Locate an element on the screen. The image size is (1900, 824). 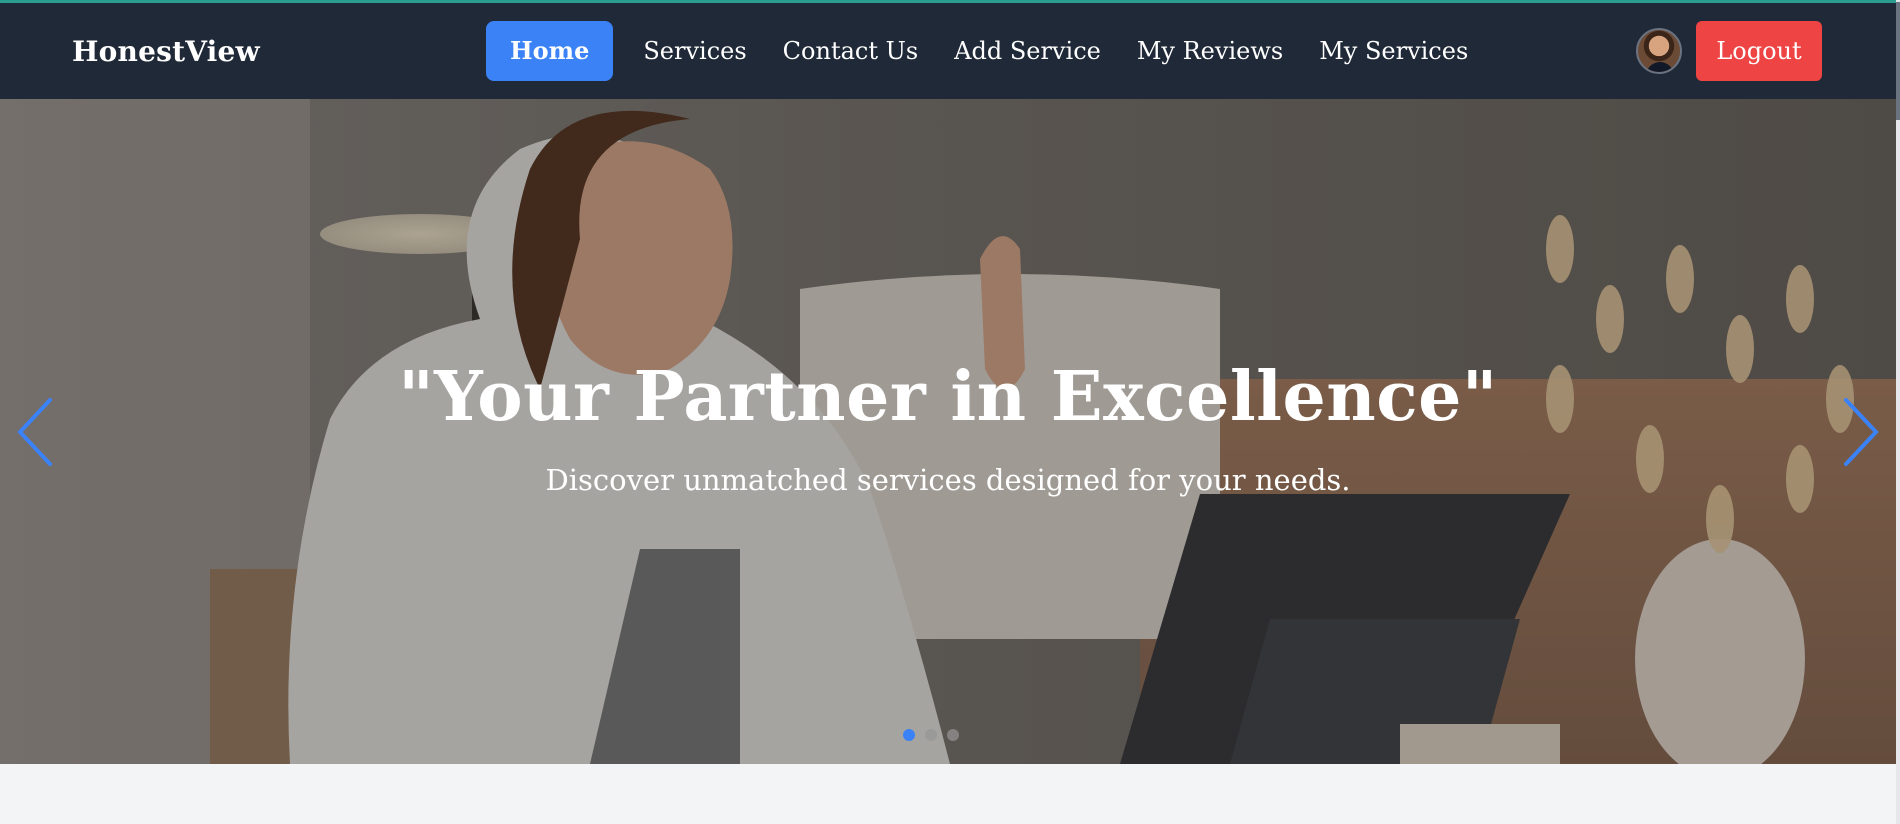
user-avatar is located at coordinates (1659, 51).